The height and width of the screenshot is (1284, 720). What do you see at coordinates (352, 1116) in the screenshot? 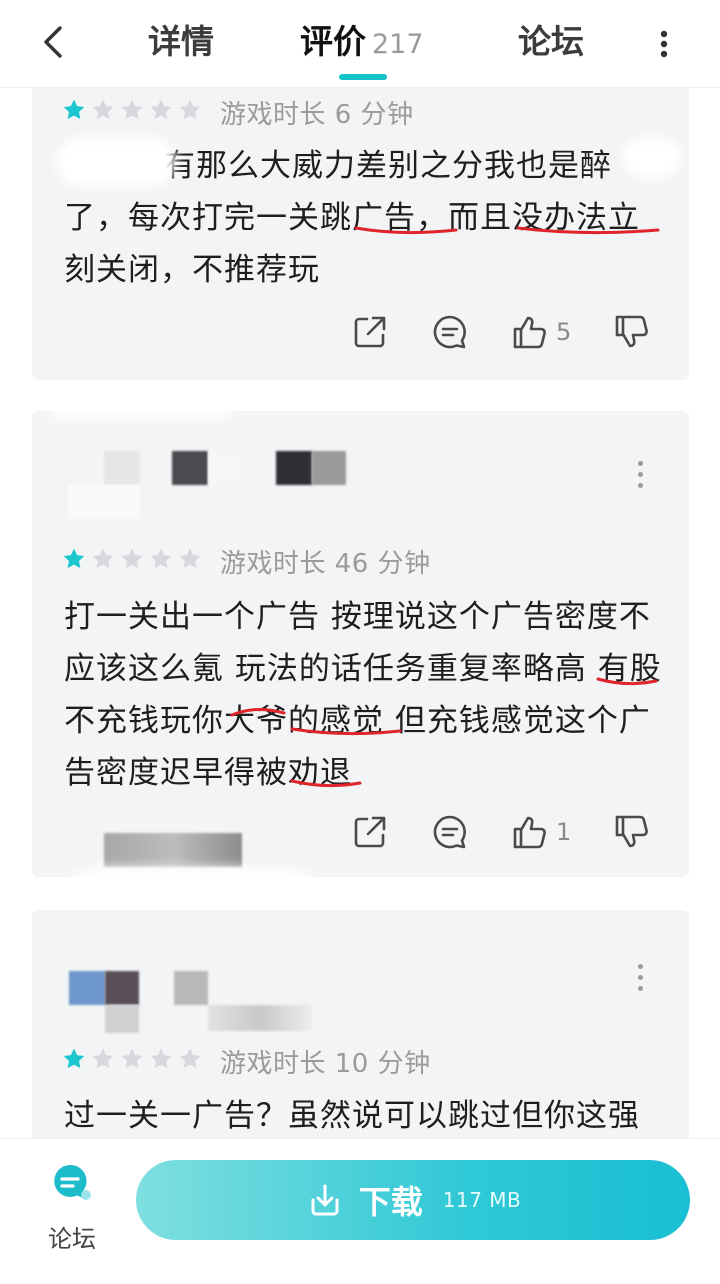
I see `review-text: 过一关一广告？虽然说可以跳过但你这强` at bounding box center [352, 1116].